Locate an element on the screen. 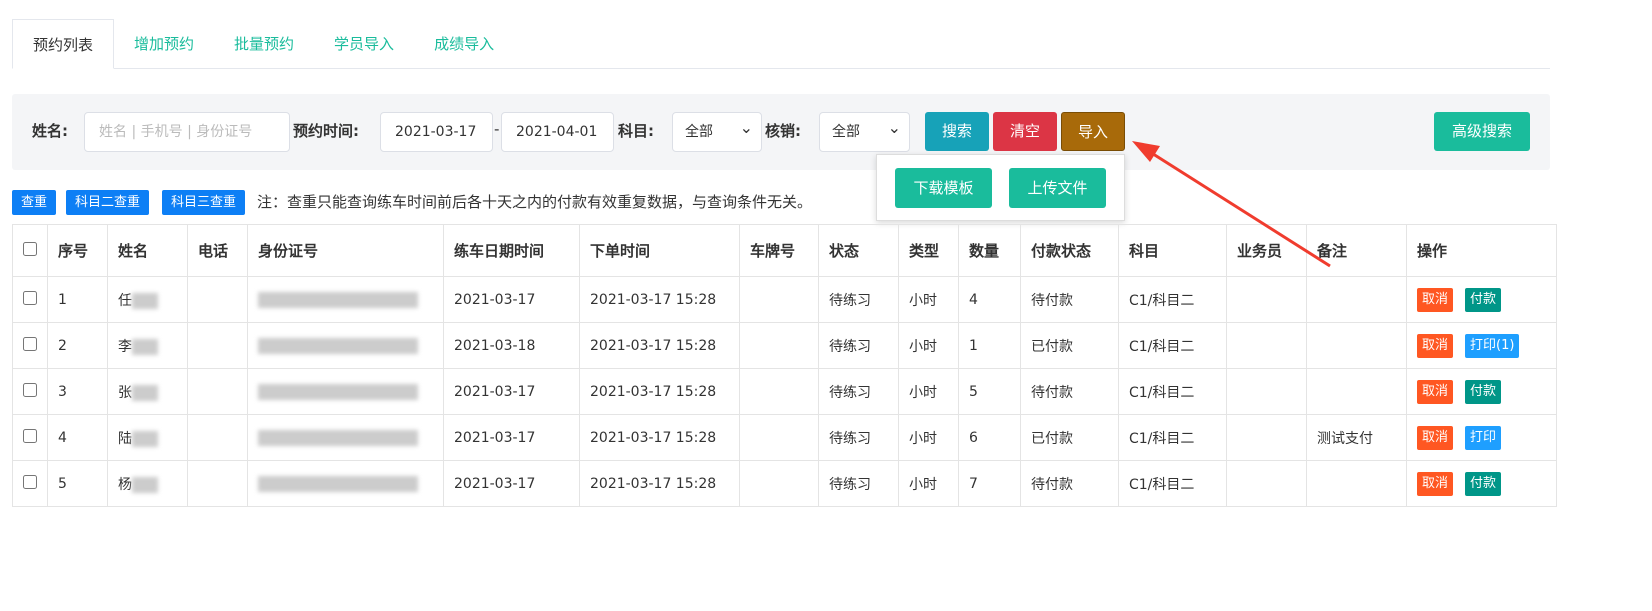 The image size is (1652, 611). annotation-arrow is located at coordinates (1231, 204).